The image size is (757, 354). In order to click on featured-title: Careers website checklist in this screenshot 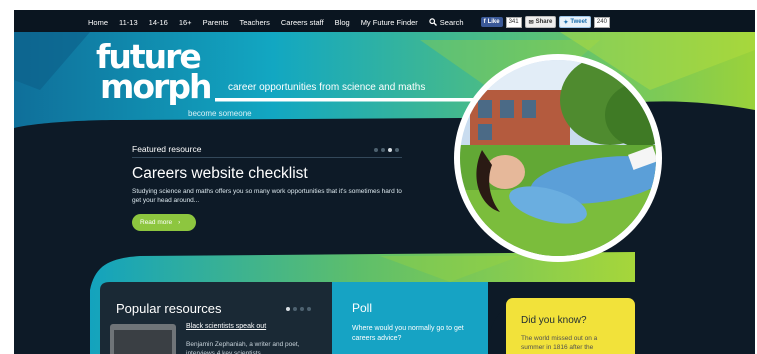, I will do `click(220, 174)`.